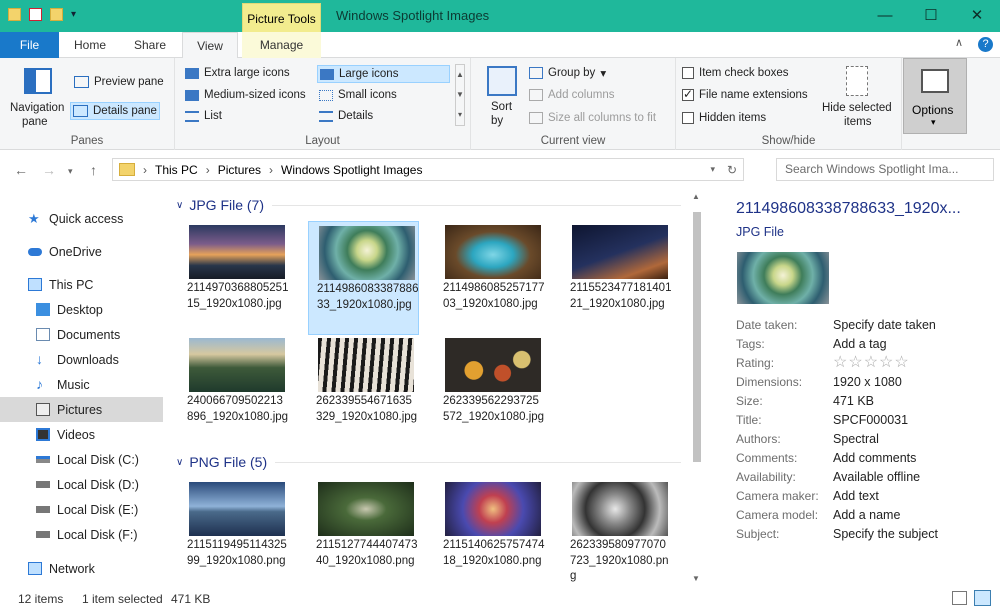 This screenshot has width=1000, height=611. What do you see at coordinates (885, 16) in the screenshot?
I see `minimize-button: —` at bounding box center [885, 16].